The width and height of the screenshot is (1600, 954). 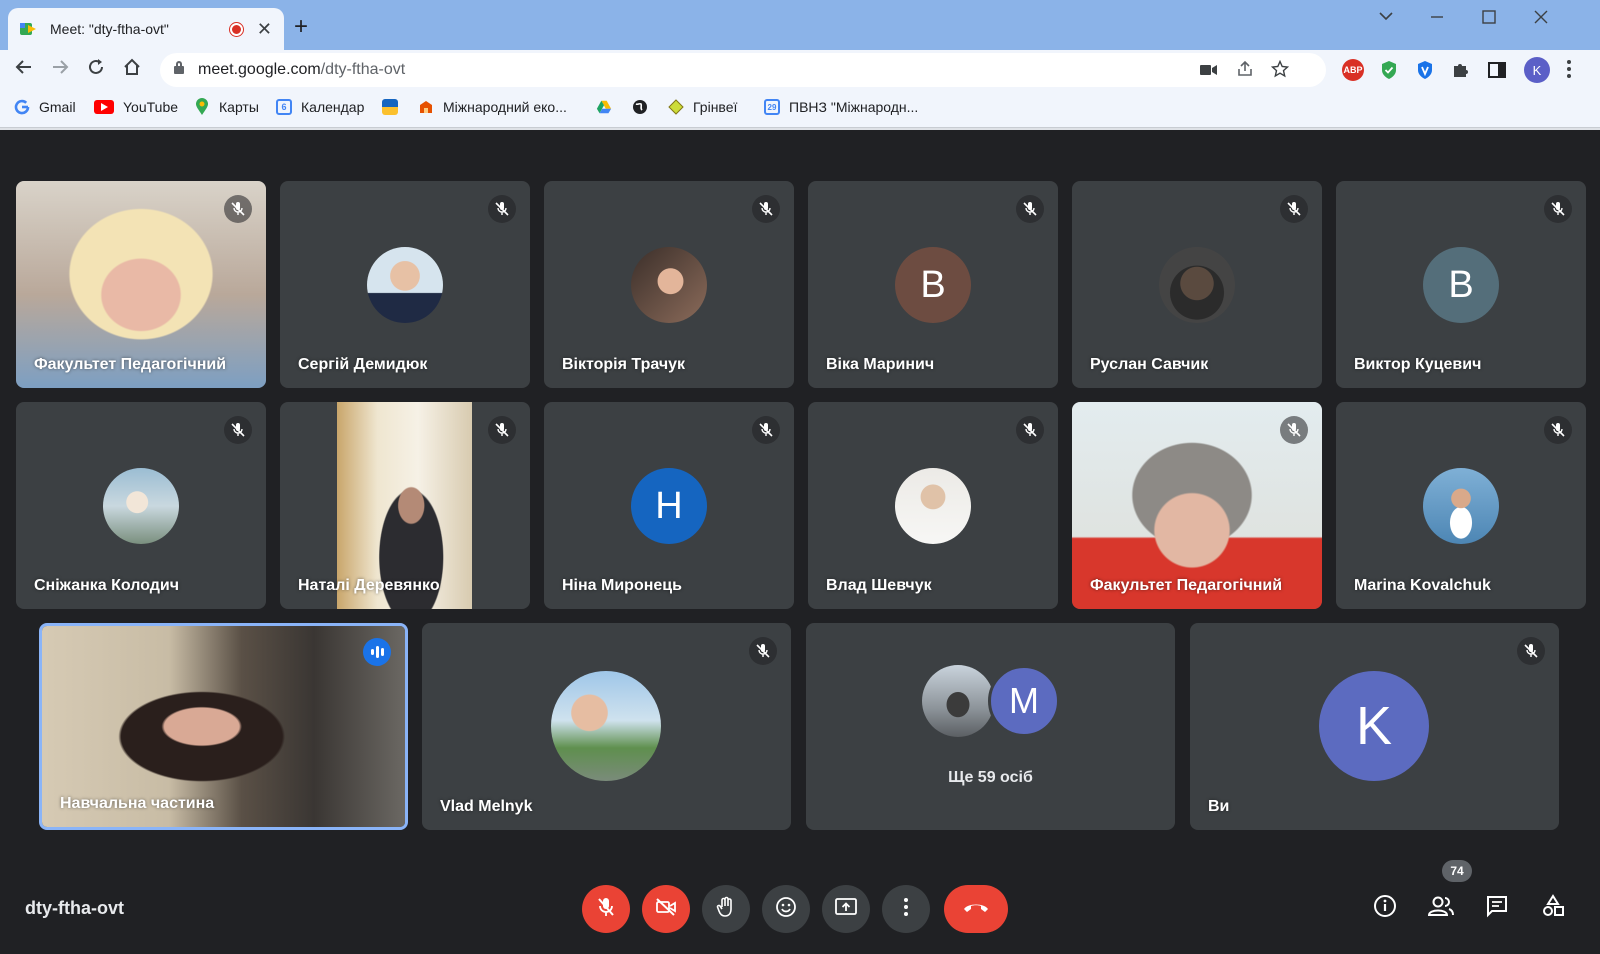 What do you see at coordinates (1418, 364) in the screenshot?
I see `participant-name: Виктор Куцевич` at bounding box center [1418, 364].